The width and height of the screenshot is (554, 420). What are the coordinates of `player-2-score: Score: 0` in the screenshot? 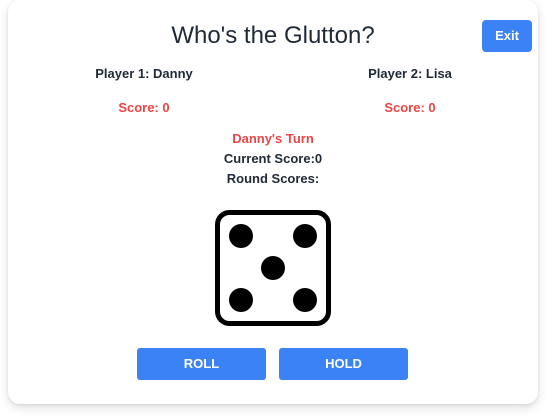 It's located at (410, 107).